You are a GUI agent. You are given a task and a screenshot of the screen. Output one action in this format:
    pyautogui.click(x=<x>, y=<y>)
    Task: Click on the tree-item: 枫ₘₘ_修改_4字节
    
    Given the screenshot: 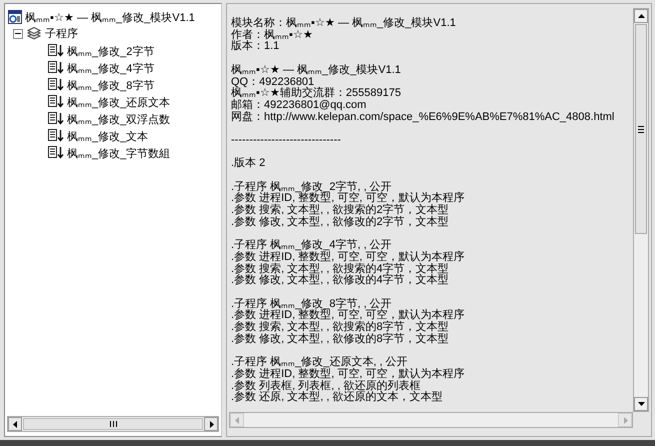 What is the action you would take?
    pyautogui.click(x=110, y=68)
    